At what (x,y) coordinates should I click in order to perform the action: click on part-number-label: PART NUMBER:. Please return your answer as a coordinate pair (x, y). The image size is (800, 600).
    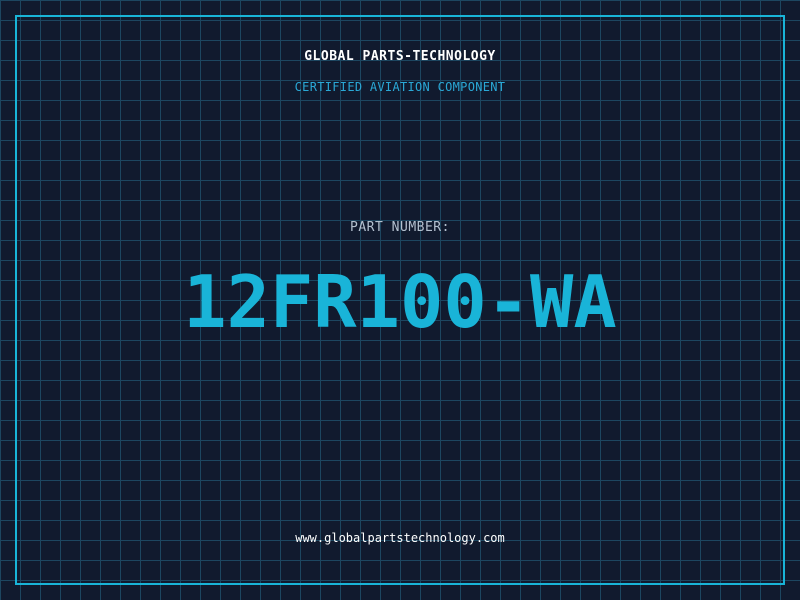
    Looking at the image, I should click on (400, 227).